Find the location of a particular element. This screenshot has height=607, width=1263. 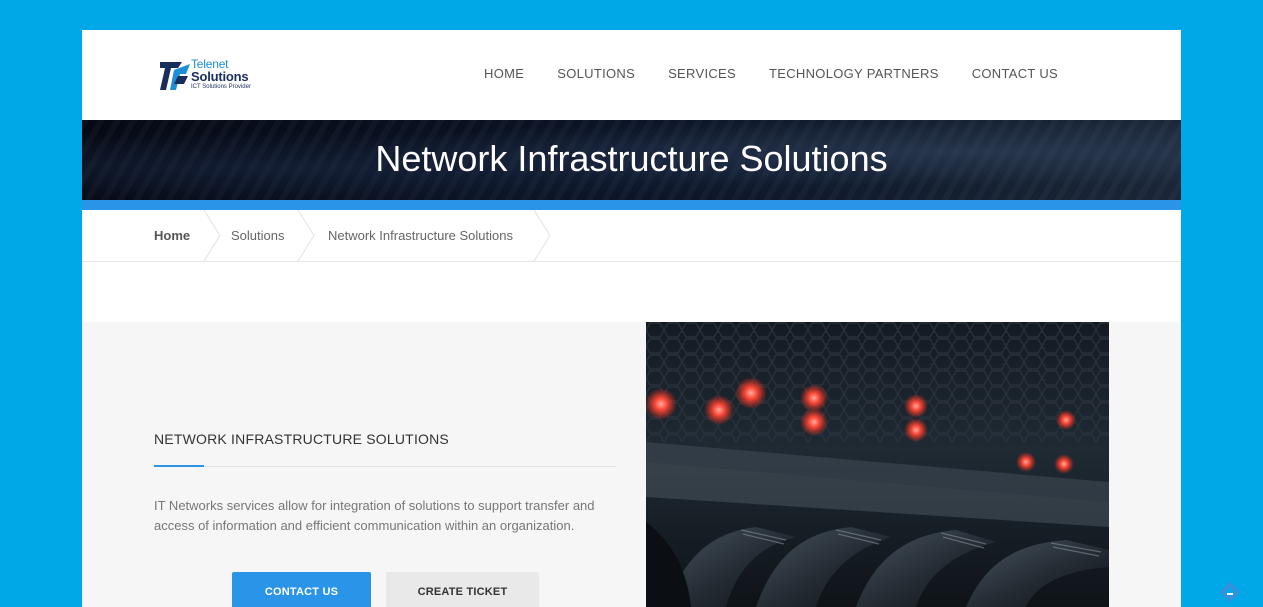

nav-solutions: SOLUTIONS is located at coordinates (596, 73).